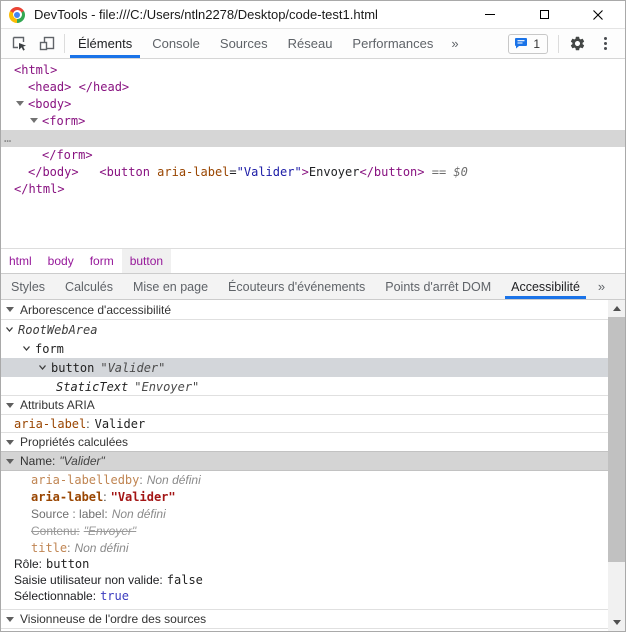  I want to click on maximize-button, so click(544, 14).